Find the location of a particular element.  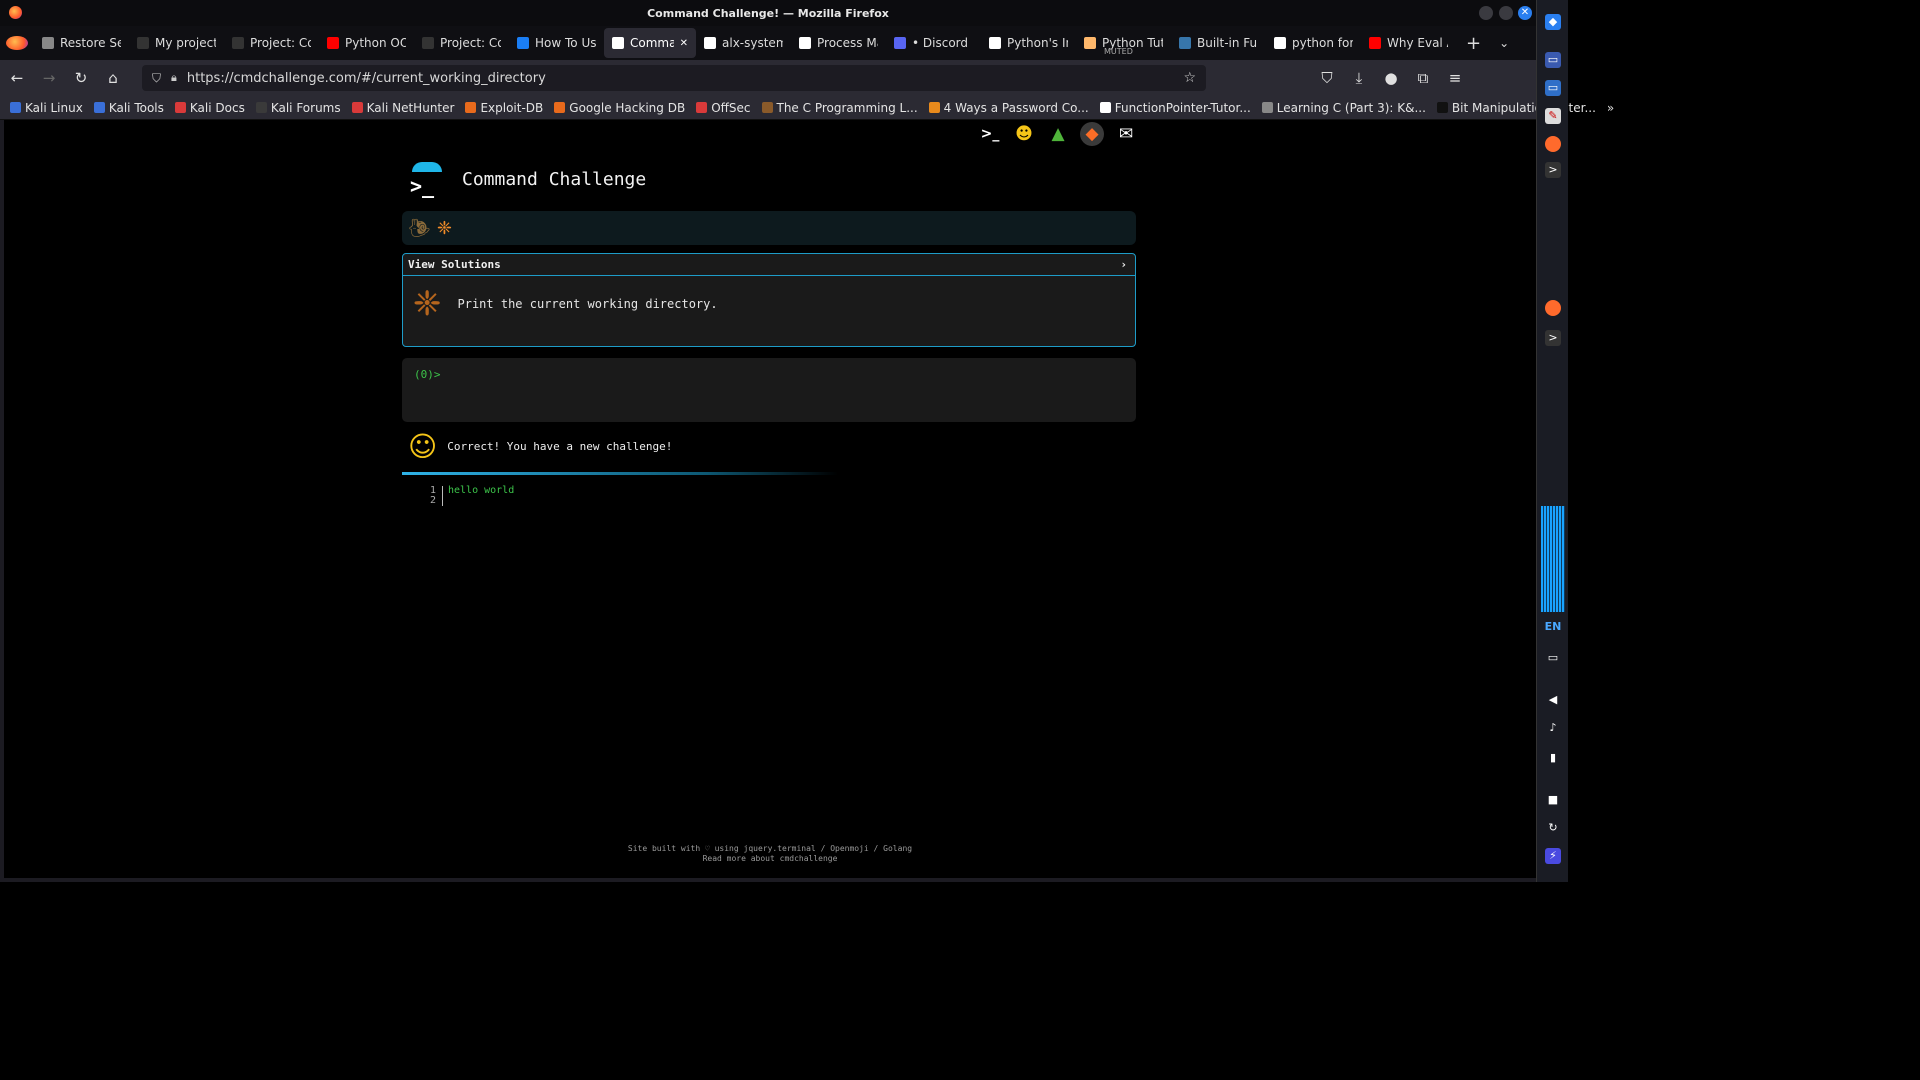

tab: Process Ma is located at coordinates (838, 43).